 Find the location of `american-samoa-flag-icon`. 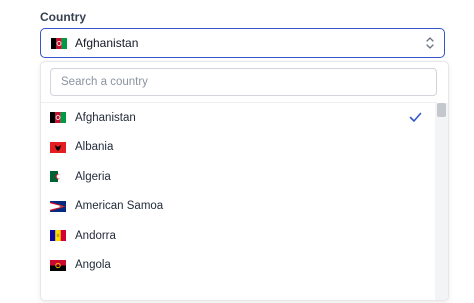

american-samoa-flag-icon is located at coordinates (58, 206).